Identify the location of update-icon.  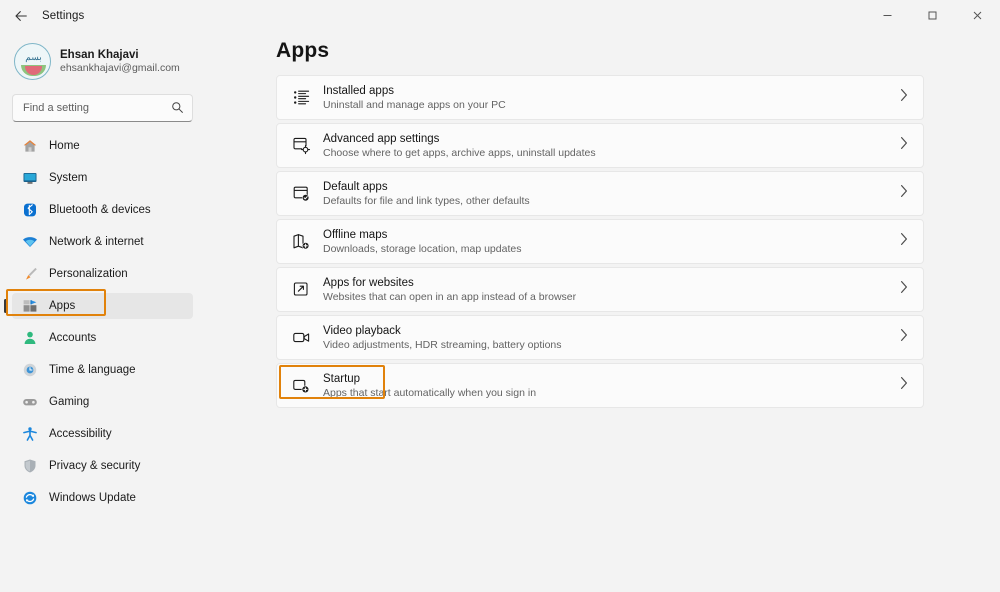
(30, 498).